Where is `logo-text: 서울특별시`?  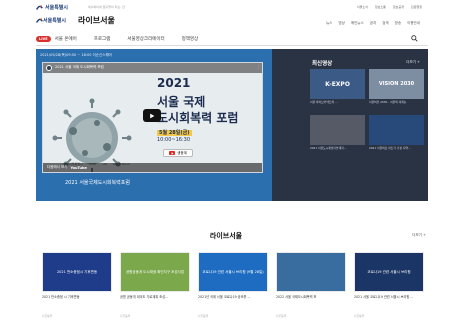
logo-text: 서울특별시 is located at coordinates (57, 8).